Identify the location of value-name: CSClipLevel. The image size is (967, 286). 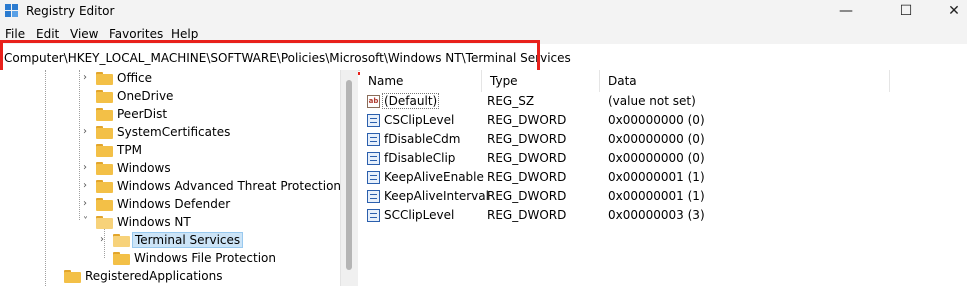
(419, 120).